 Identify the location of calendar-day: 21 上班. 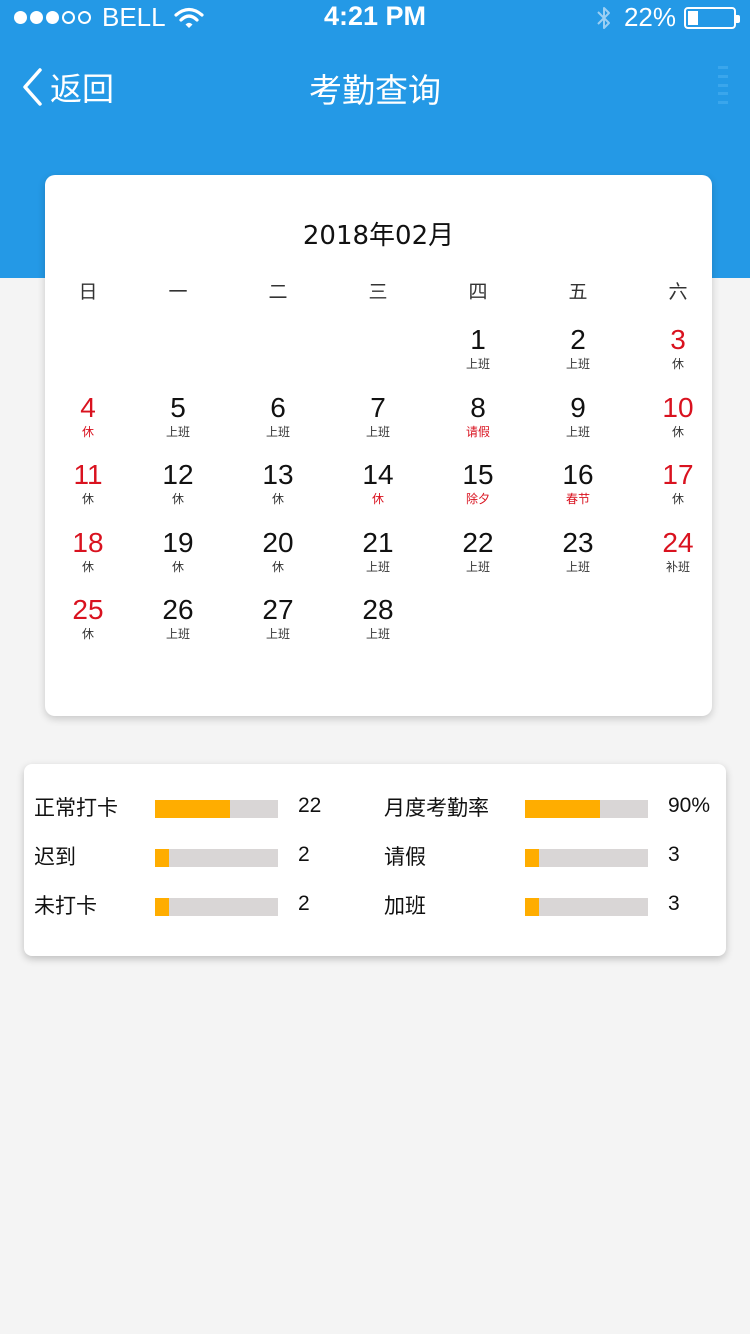
(378, 557).